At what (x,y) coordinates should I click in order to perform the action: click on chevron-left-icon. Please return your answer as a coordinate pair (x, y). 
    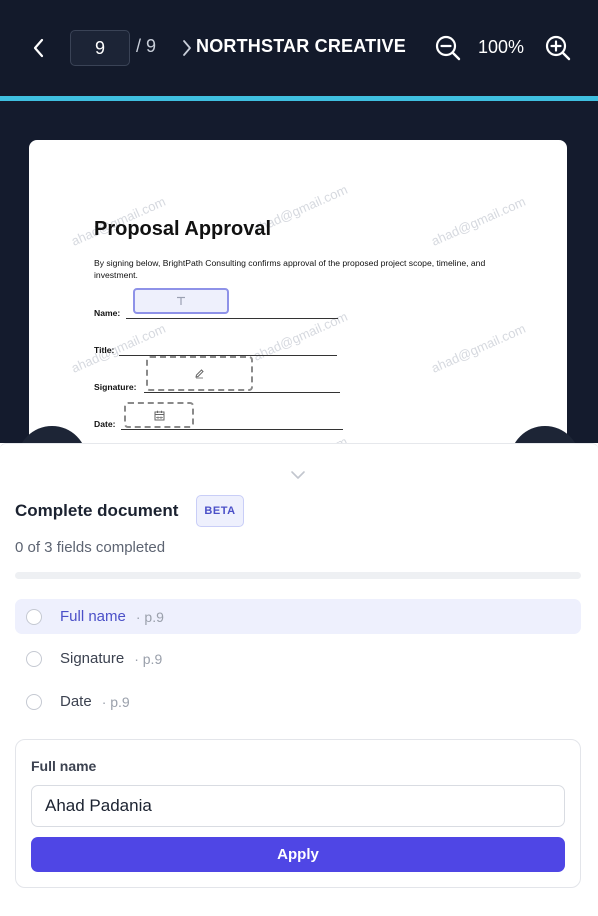
    Looking at the image, I should click on (38, 48).